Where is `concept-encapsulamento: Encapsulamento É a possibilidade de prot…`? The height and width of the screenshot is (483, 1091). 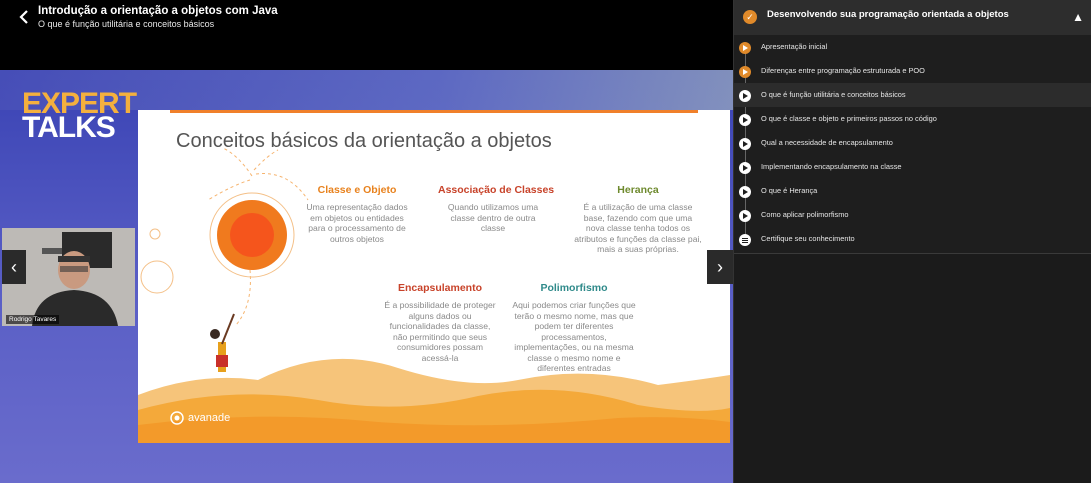 concept-encapsulamento: Encapsulamento É a possibilidade de prot… is located at coordinates (440, 322).